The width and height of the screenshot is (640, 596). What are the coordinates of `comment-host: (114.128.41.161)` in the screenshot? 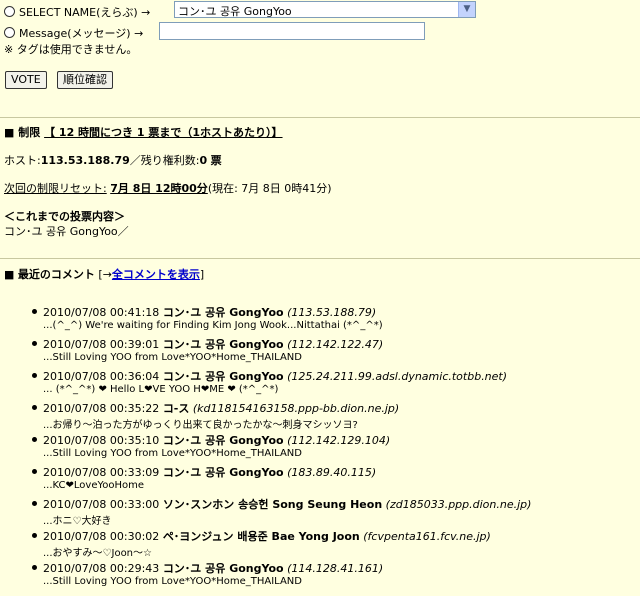 It's located at (335, 568).